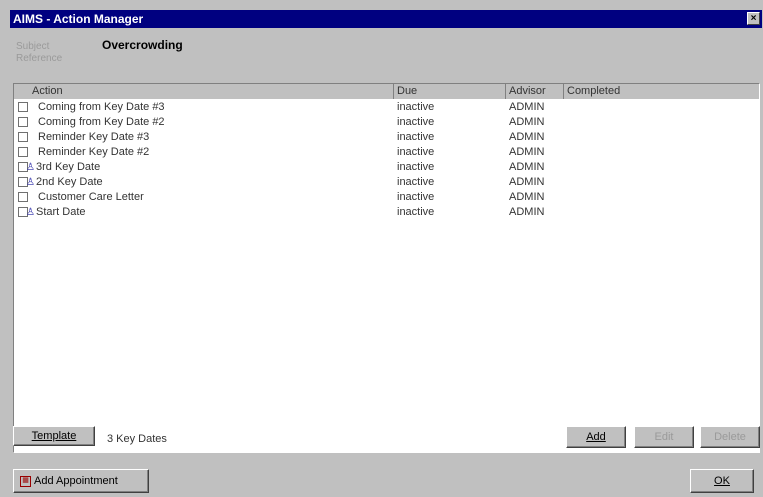 This screenshot has height=497, width=763. What do you see at coordinates (78, 19) in the screenshot?
I see `window-title: AIMS - Action Manager` at bounding box center [78, 19].